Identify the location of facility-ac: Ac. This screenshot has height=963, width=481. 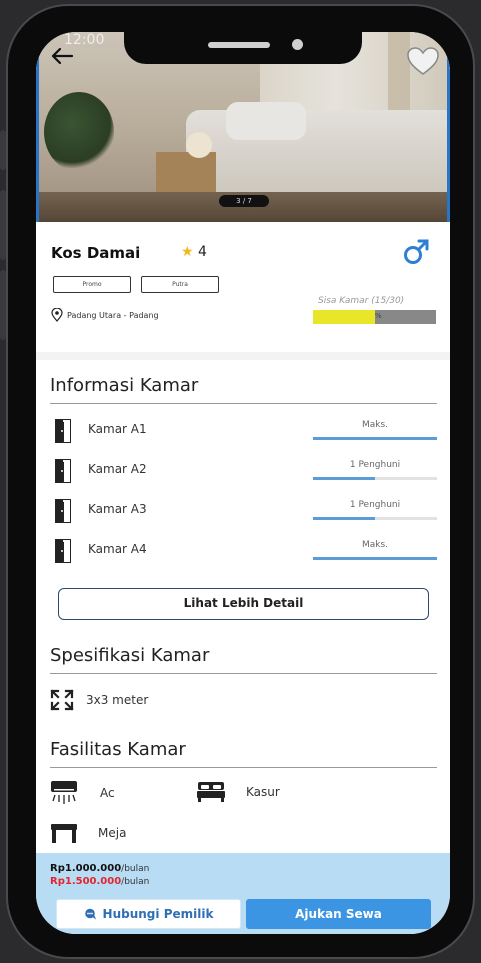
(82, 793).